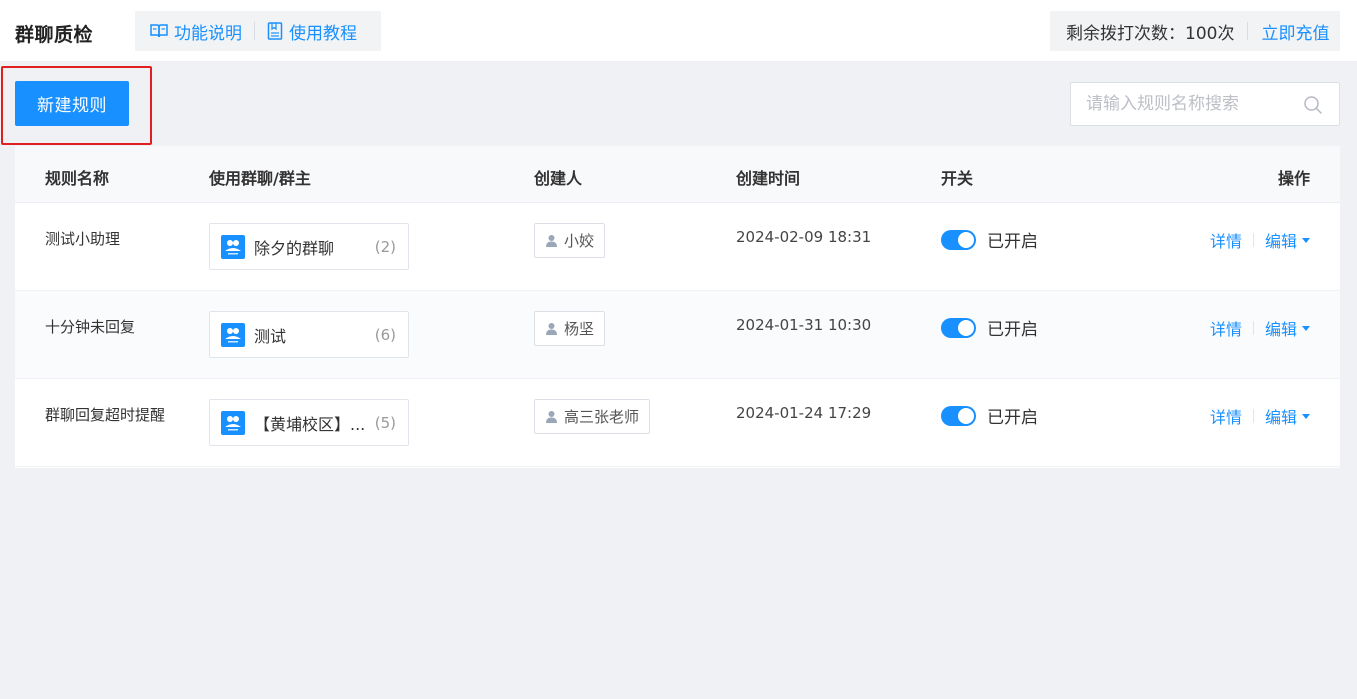  I want to click on credit-label: 剩余拨打次数：, so click(1125, 33).